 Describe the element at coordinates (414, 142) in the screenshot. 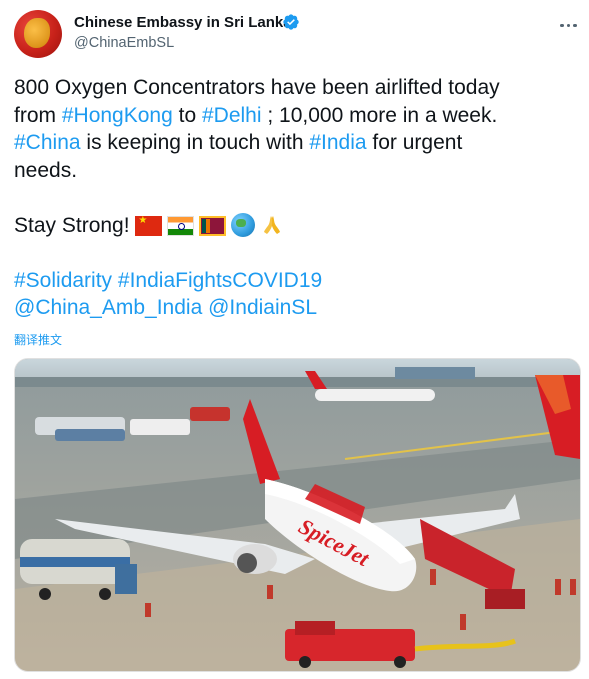

I see `text-fragment: for urgent` at that location.